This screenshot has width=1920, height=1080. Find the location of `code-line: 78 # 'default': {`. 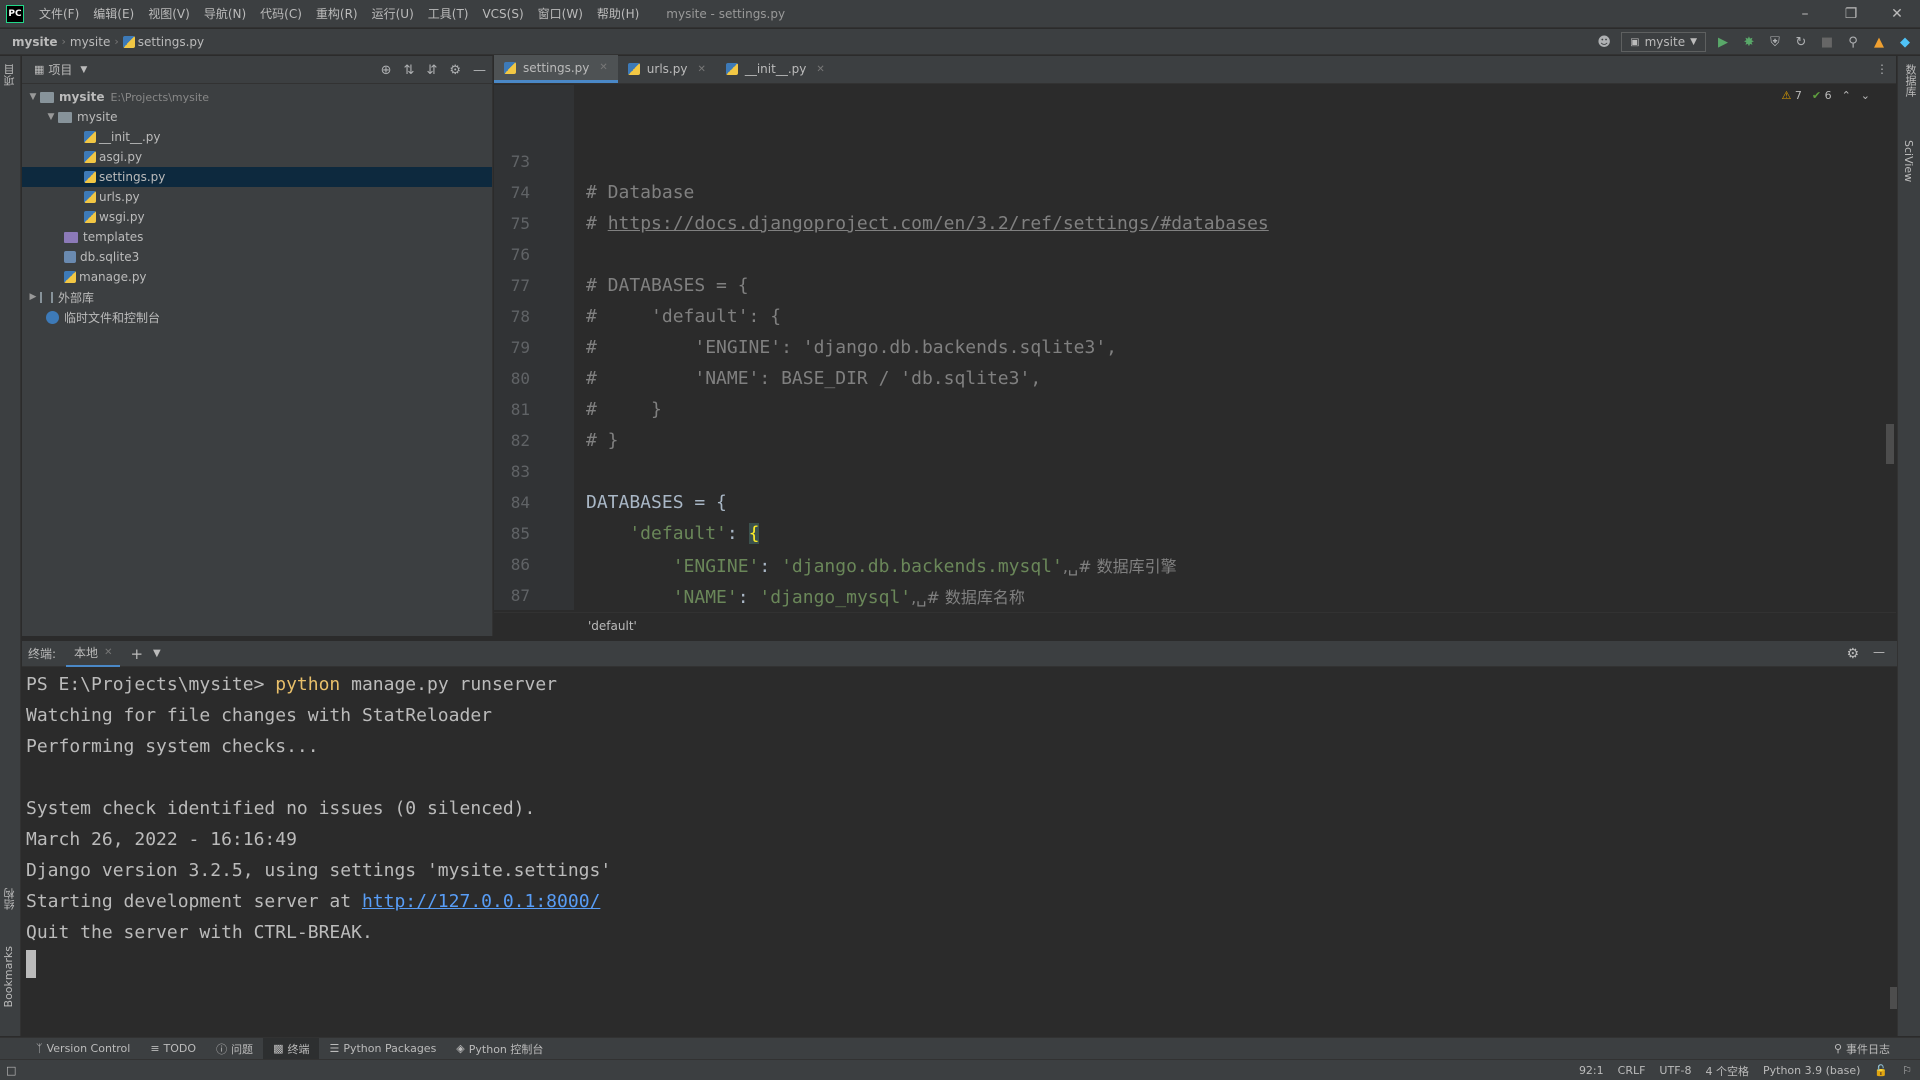

code-line: 78 # 'default': { is located at coordinates (1194, 316).